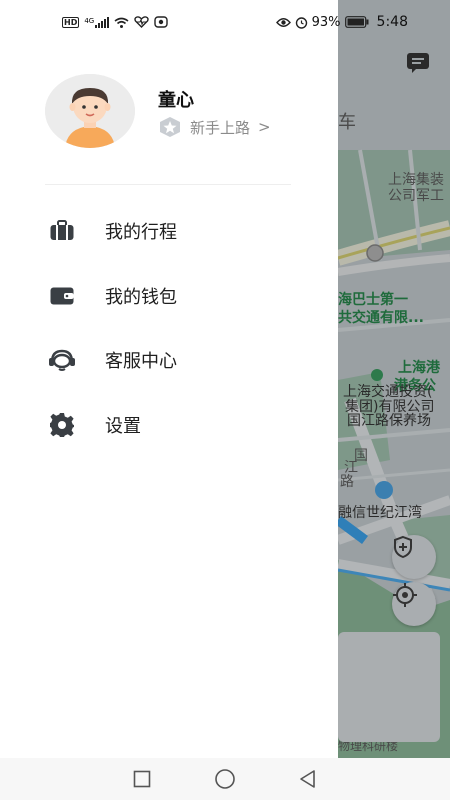  I want to click on divider, so click(168, 184).